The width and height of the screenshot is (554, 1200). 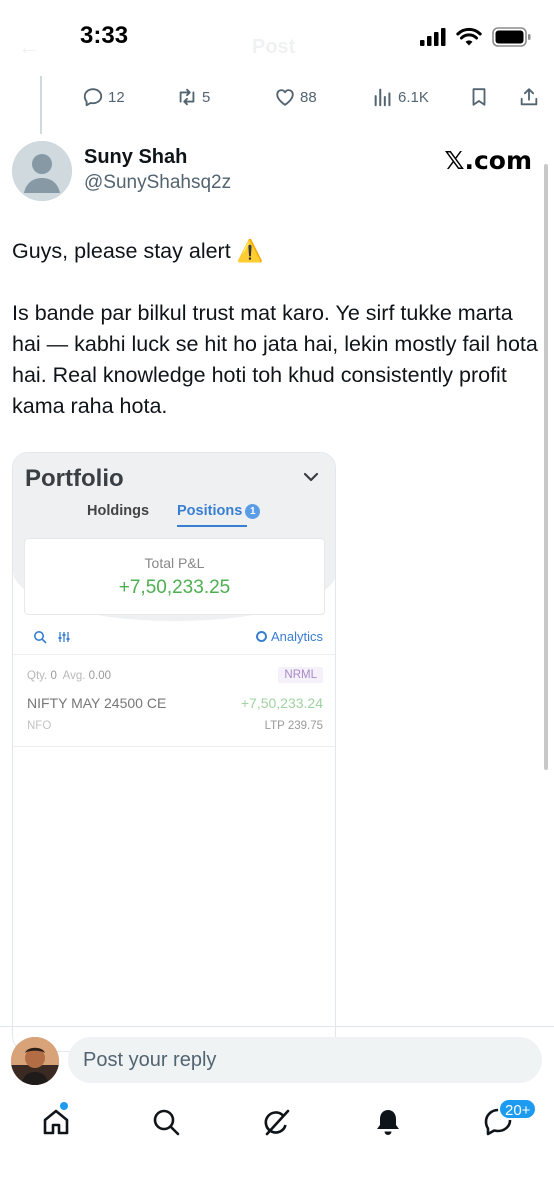 What do you see at coordinates (138, 251) in the screenshot?
I see `tweet-line-alert: Guys, please stay alert ⚠️` at bounding box center [138, 251].